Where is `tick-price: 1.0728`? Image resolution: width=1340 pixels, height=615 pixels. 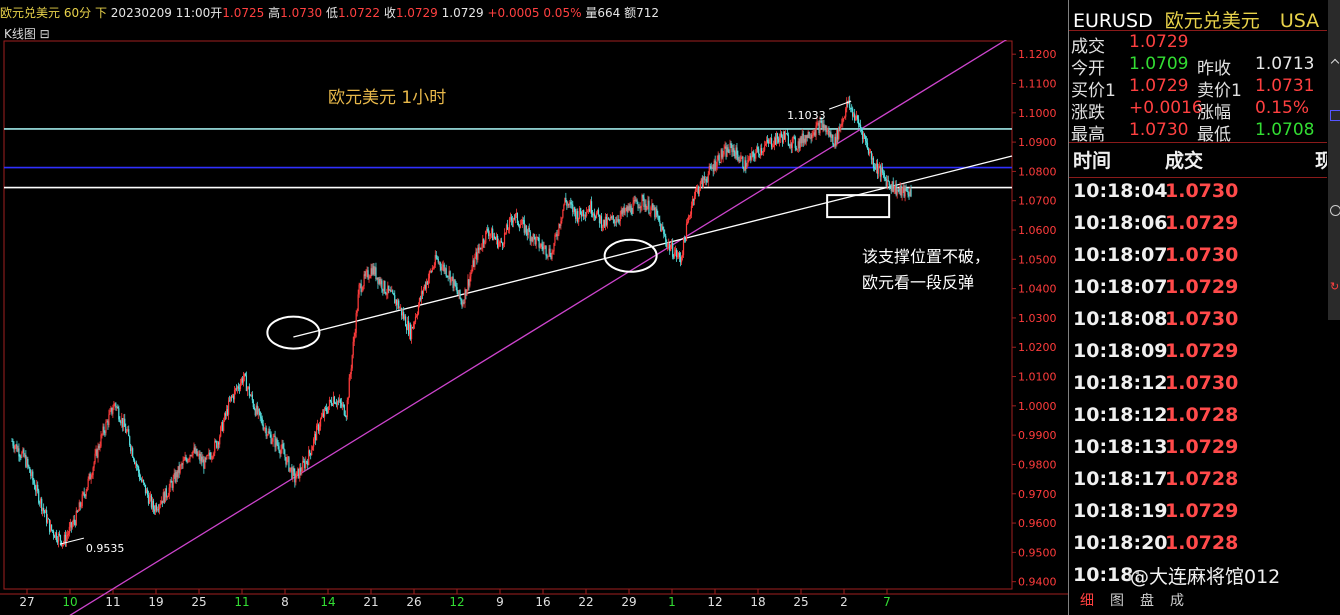 tick-price: 1.0728 is located at coordinates (1202, 415).